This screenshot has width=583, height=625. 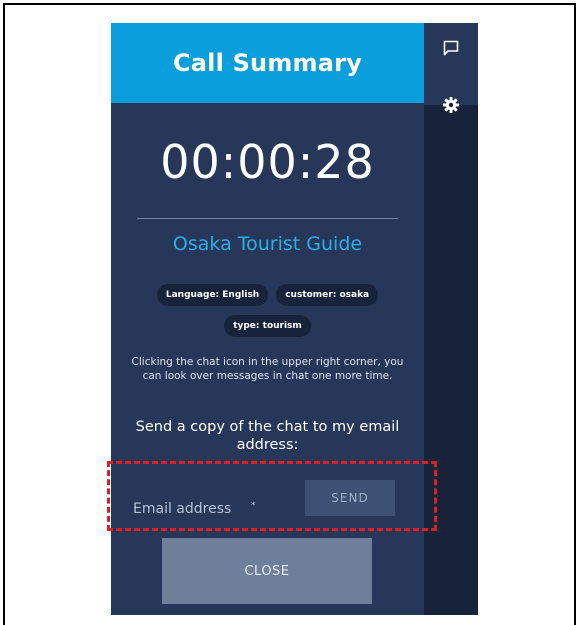 I want to click on highlight-box, so click(x=272, y=496).